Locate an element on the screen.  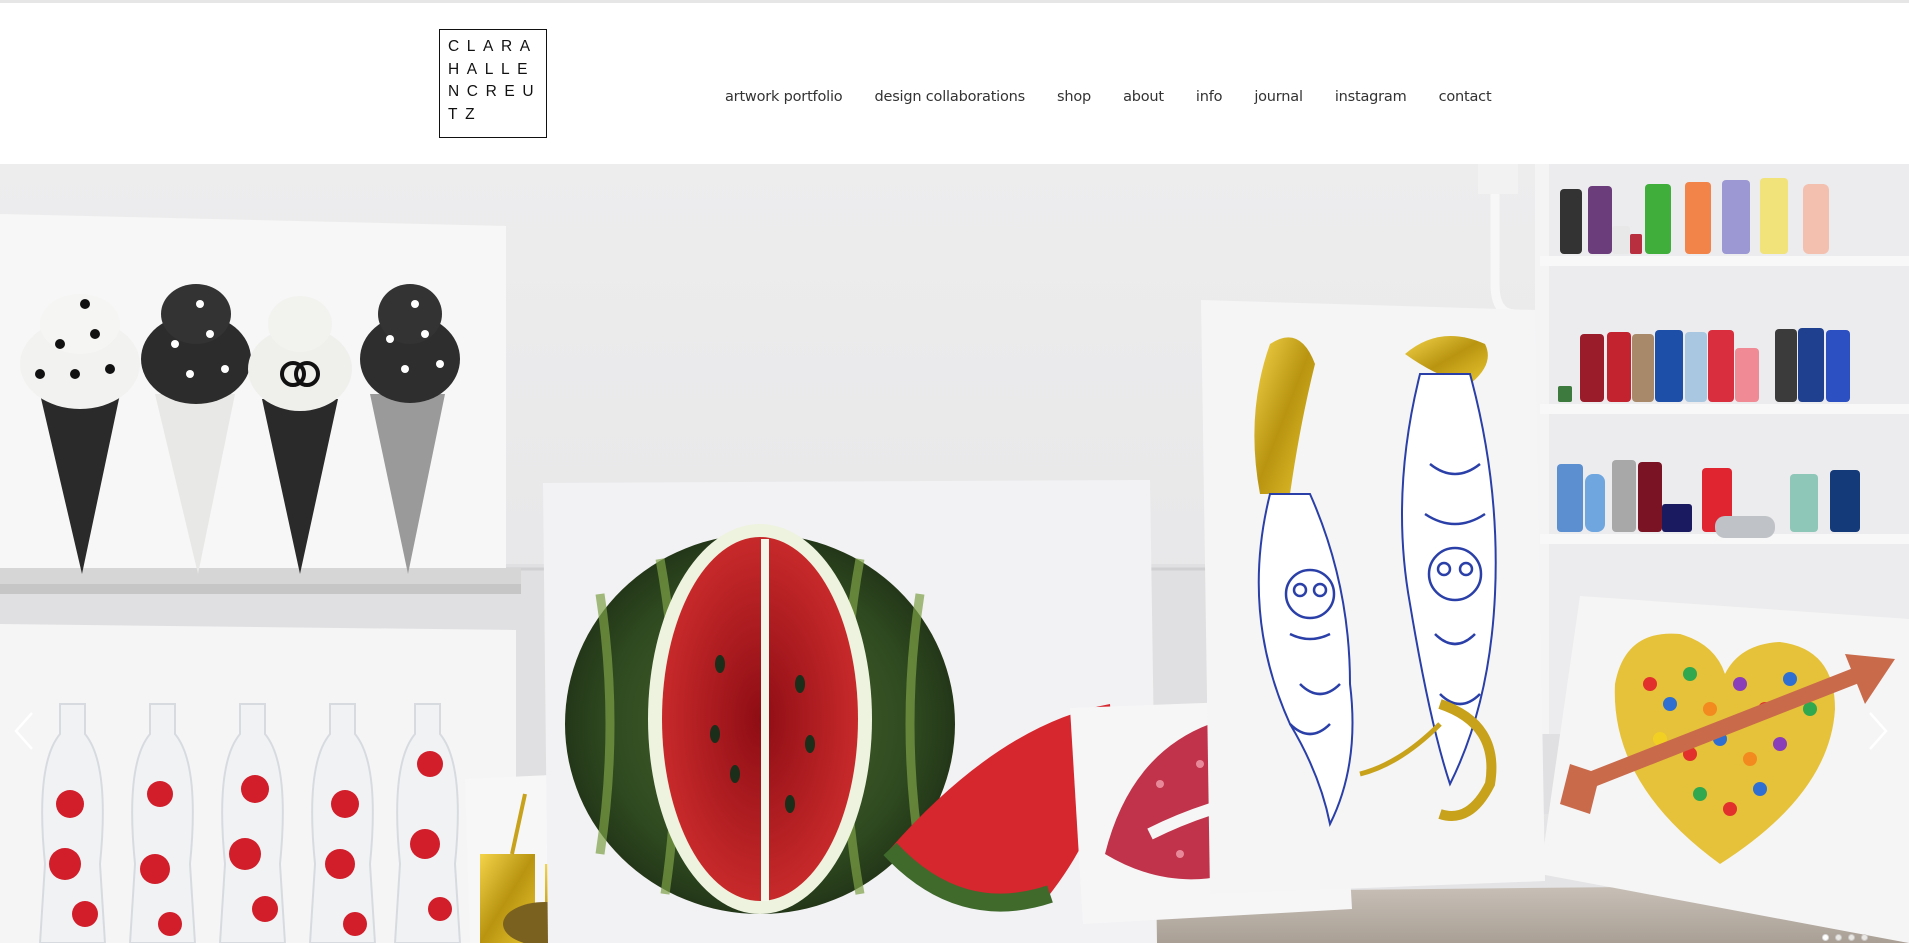
logo-line-4: TZ is located at coordinates (465, 114).